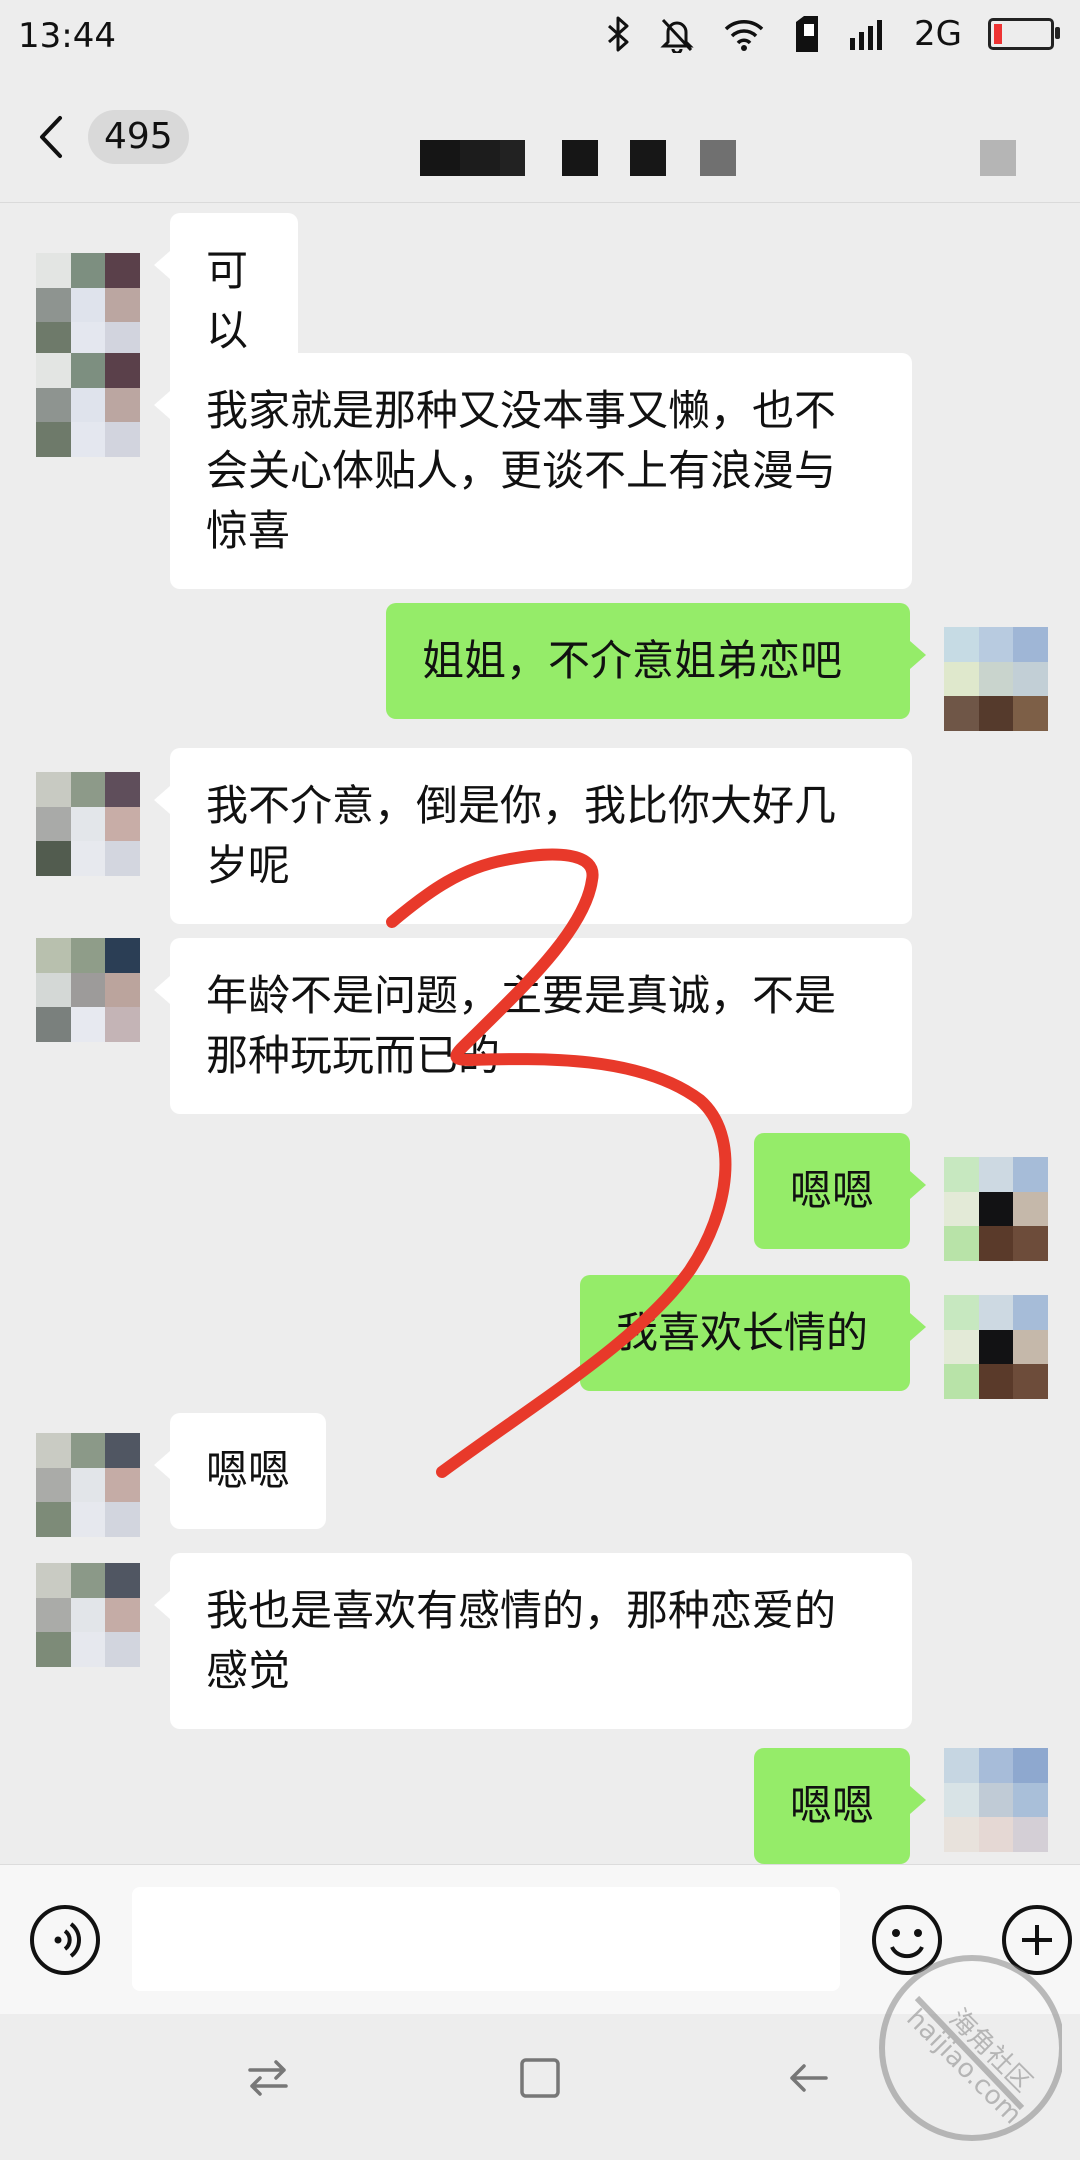 This screenshot has height=2160, width=1080. I want to click on chat-header: 495, so click(540, 137).